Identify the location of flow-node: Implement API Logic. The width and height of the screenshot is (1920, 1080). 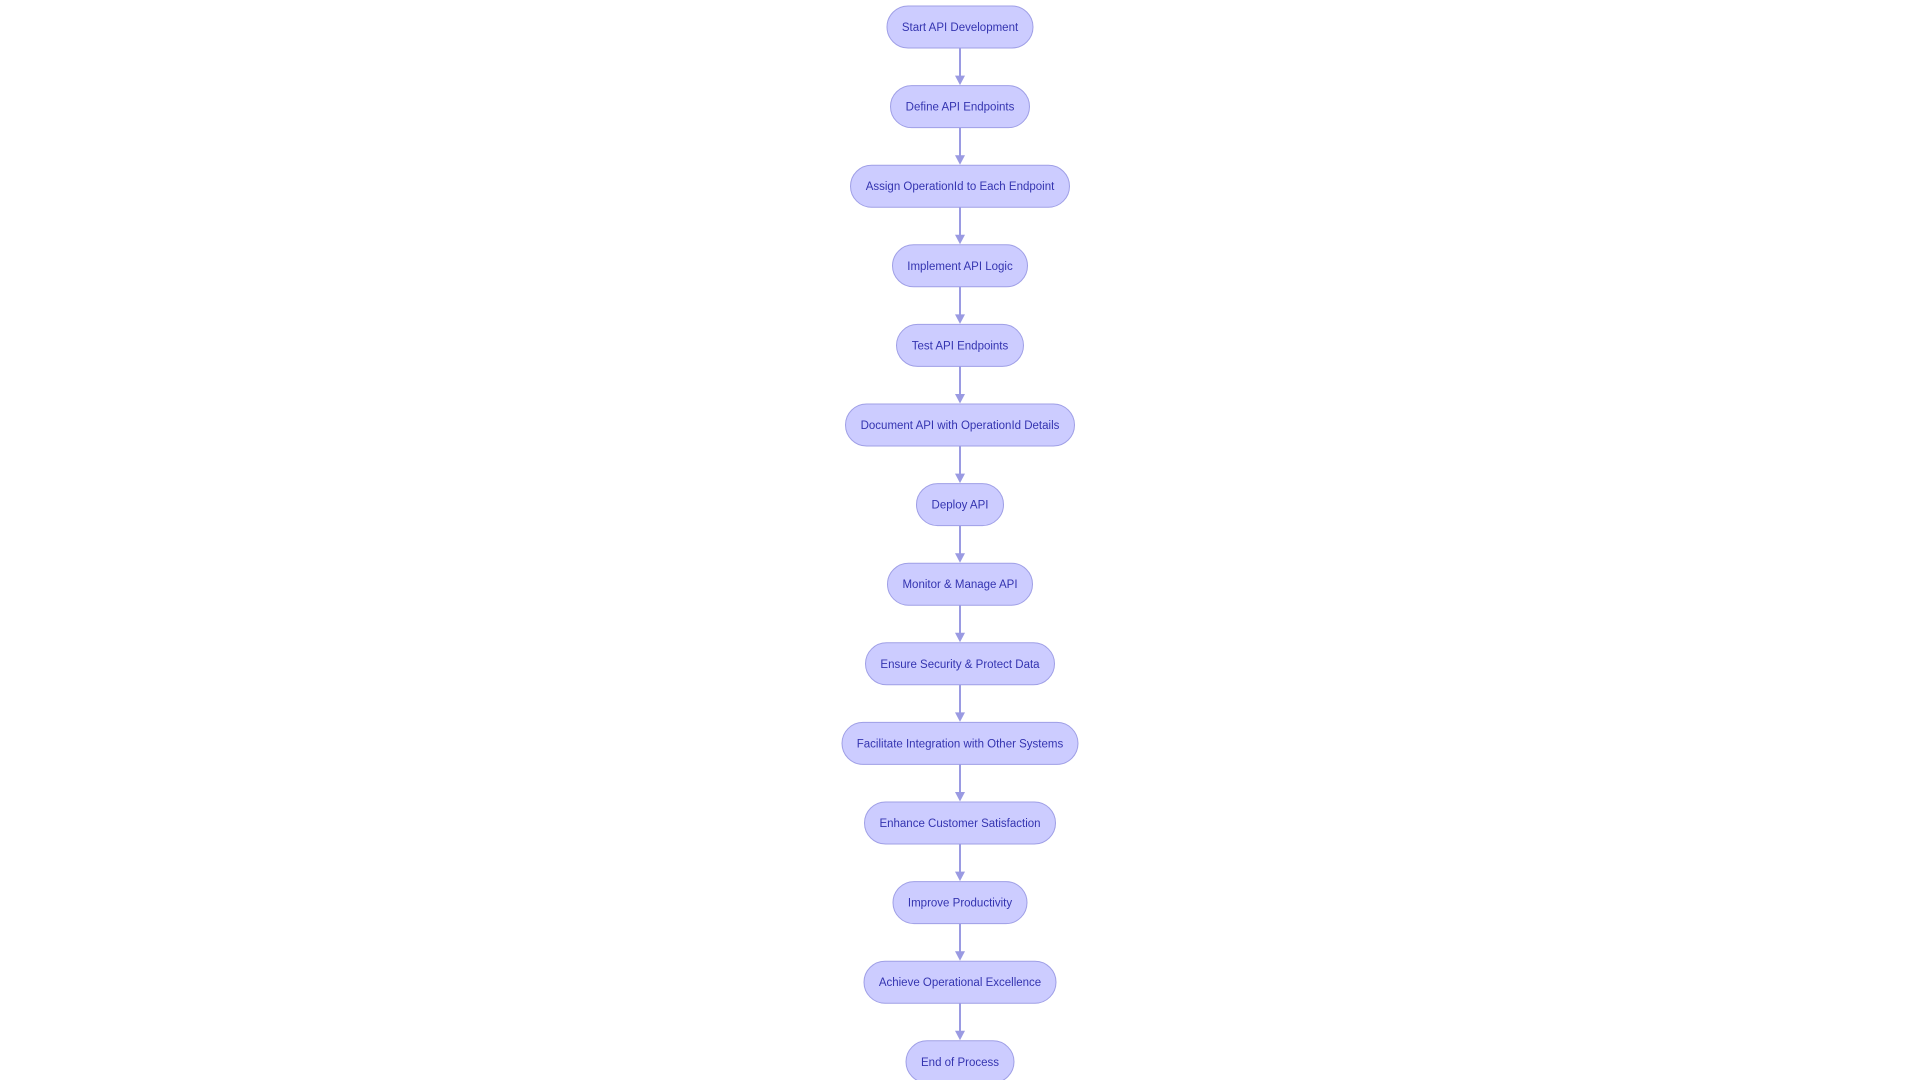
(960, 266).